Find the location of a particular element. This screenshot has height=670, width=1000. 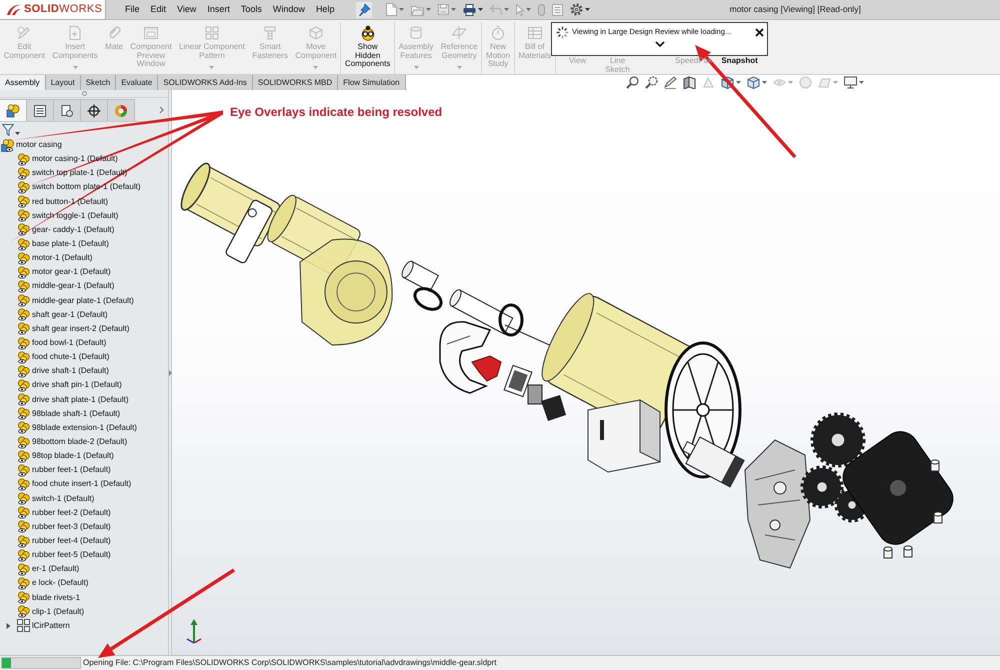

stopwatch-icon is located at coordinates (498, 33).